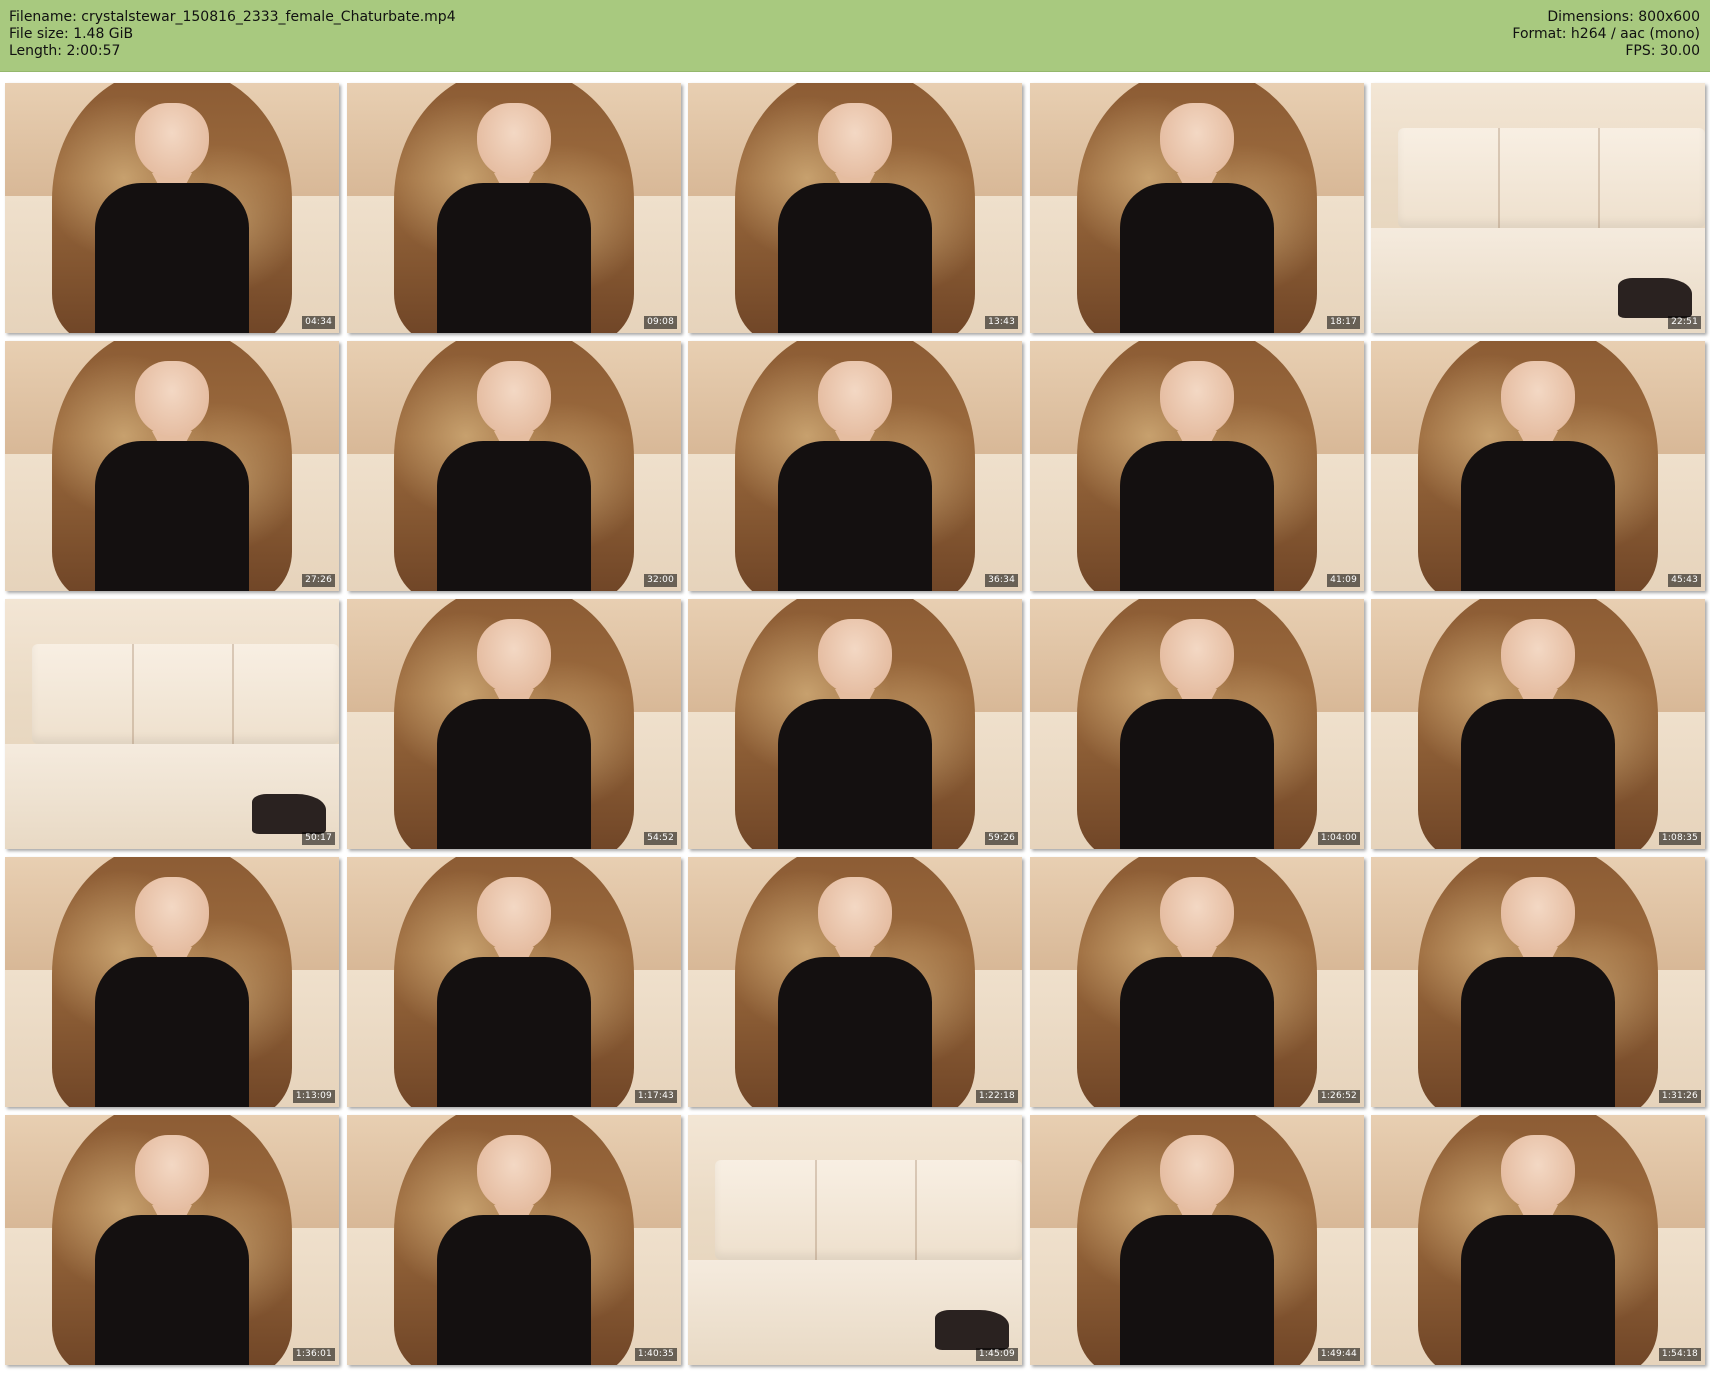  What do you see at coordinates (1684, 322) in the screenshot?
I see `timestamp-label: 22:51` at bounding box center [1684, 322].